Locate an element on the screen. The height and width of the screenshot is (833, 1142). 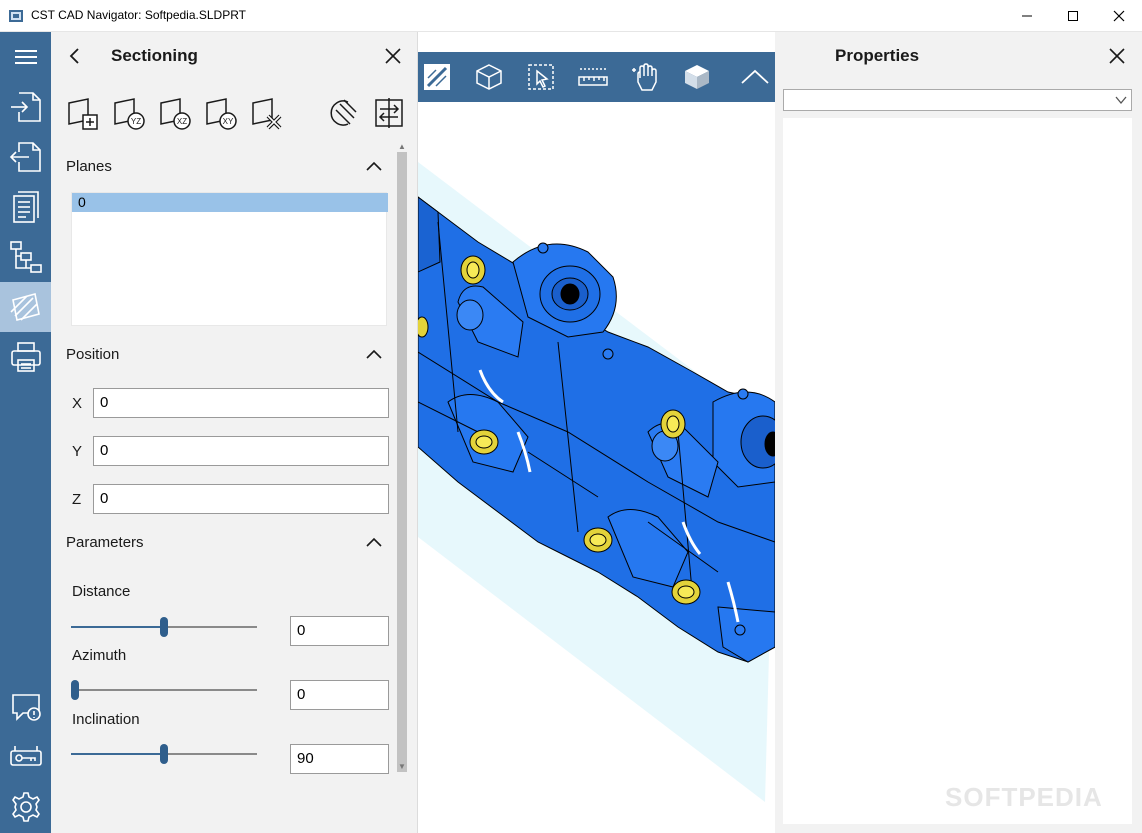
hierarchy-icon is located at coordinates (25, 257).